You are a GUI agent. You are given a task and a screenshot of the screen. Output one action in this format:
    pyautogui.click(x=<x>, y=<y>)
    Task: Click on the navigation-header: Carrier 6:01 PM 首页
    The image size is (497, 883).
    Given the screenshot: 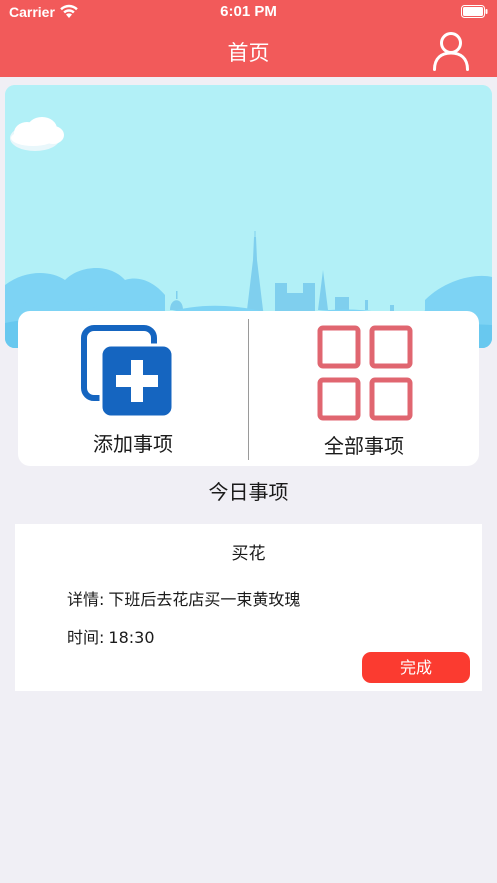 What is the action you would take?
    pyautogui.click(x=248, y=38)
    